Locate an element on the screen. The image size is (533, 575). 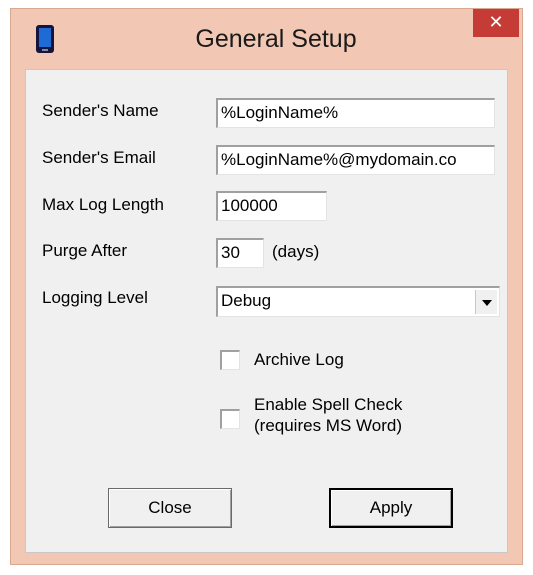
sender-name-input: %LoginName% is located at coordinates (355, 113).